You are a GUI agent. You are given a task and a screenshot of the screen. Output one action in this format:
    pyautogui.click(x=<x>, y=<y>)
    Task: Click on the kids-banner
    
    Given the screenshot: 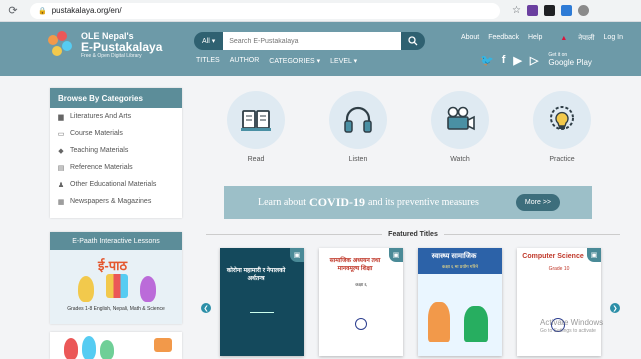 What is the action you would take?
    pyautogui.click(x=116, y=345)
    